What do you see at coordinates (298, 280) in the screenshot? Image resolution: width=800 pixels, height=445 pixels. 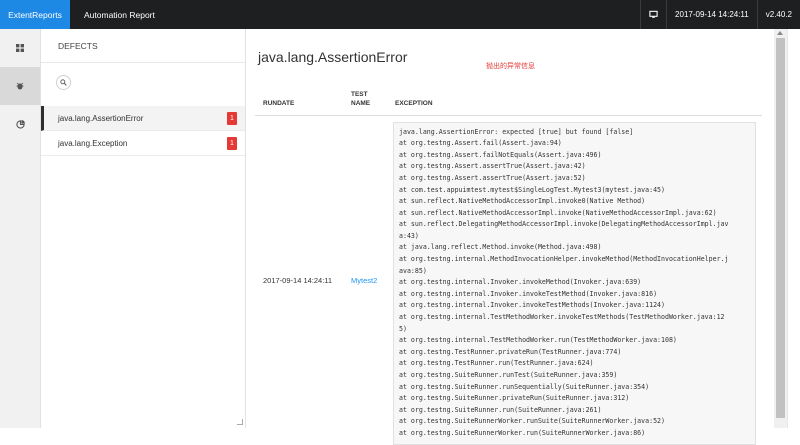 I see `cell-rundate: 2017-09-14 14:24:11` at bounding box center [298, 280].